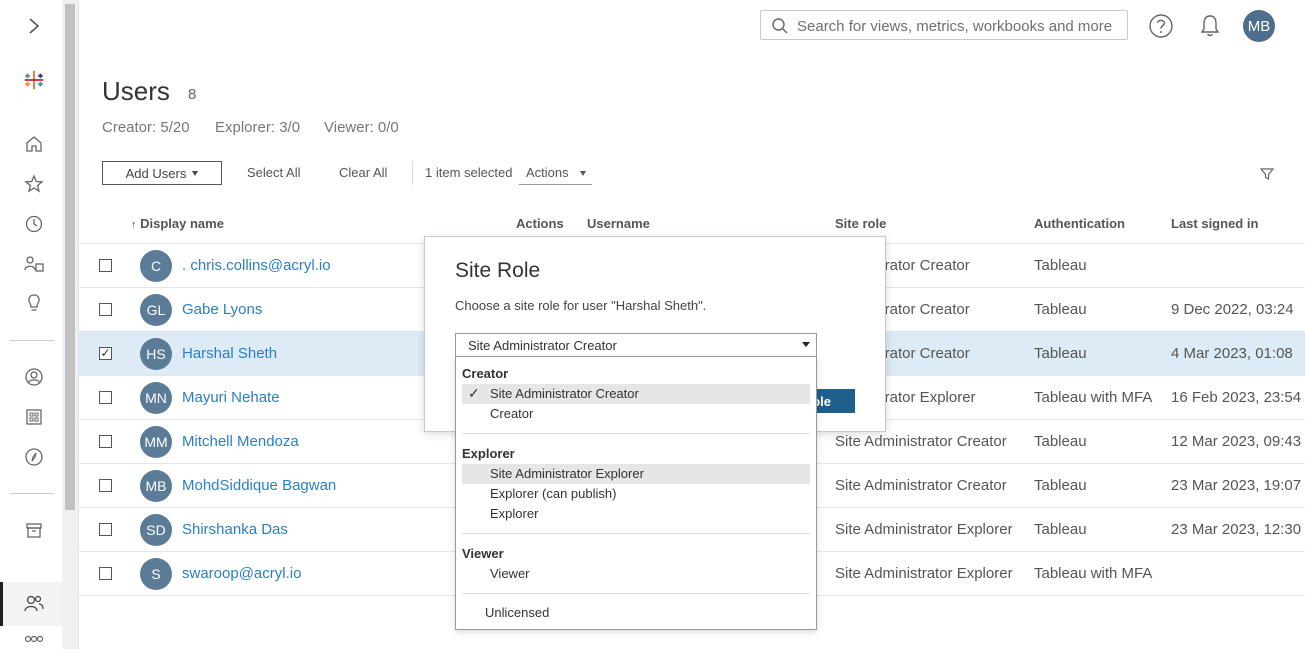 The width and height of the screenshot is (1305, 656). I want to click on user-avatar: MB, so click(1259, 26).